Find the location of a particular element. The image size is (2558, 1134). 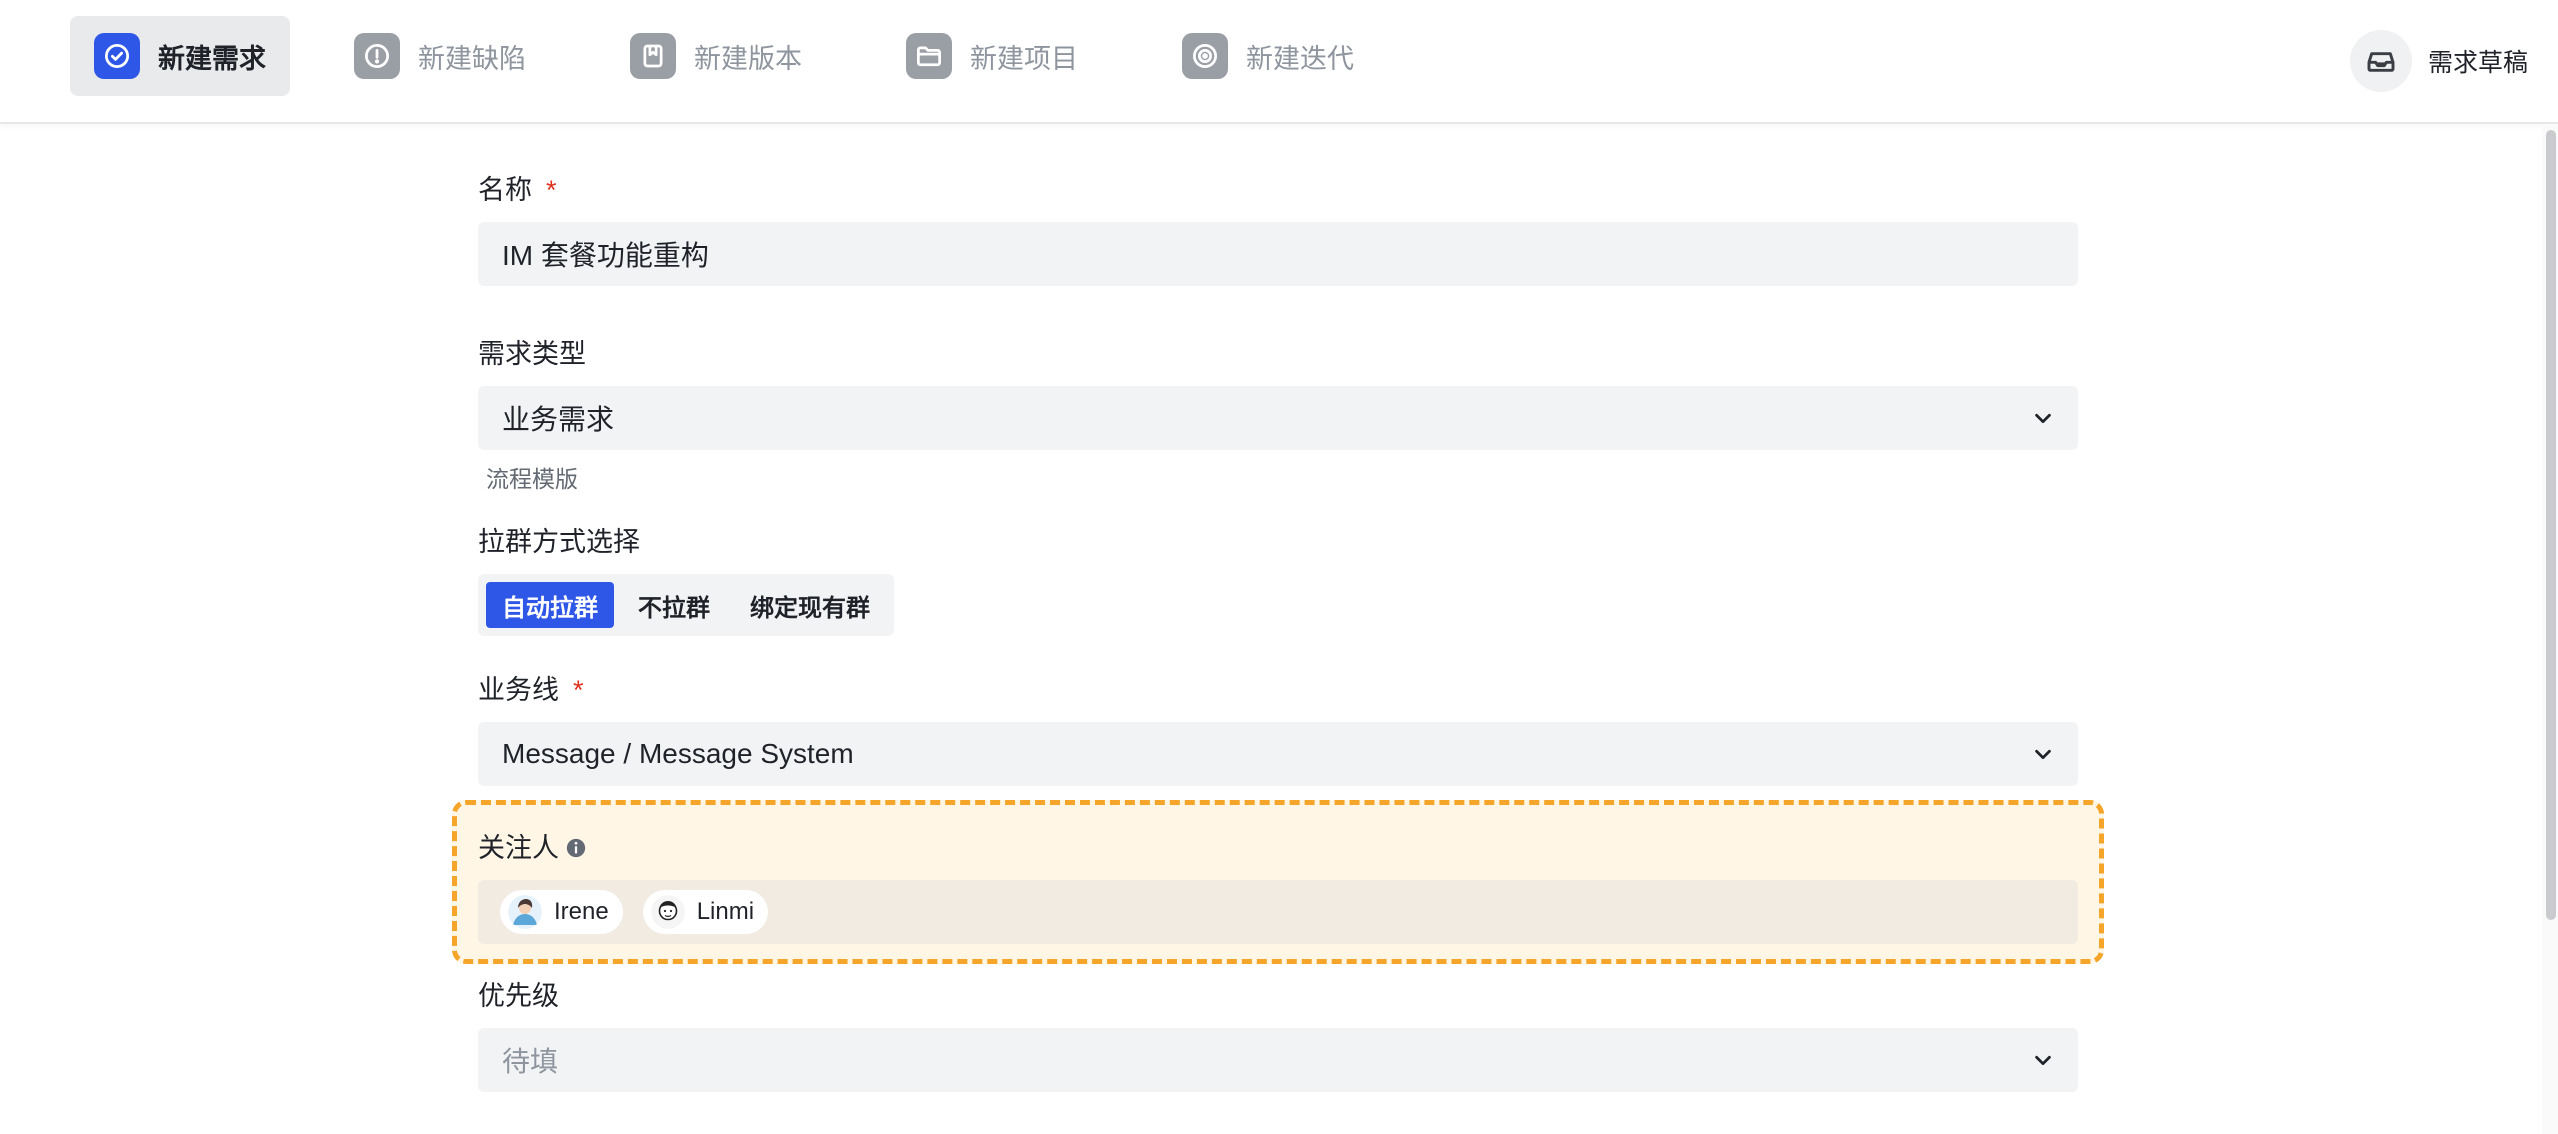

bookmark-icon is located at coordinates (653, 56).